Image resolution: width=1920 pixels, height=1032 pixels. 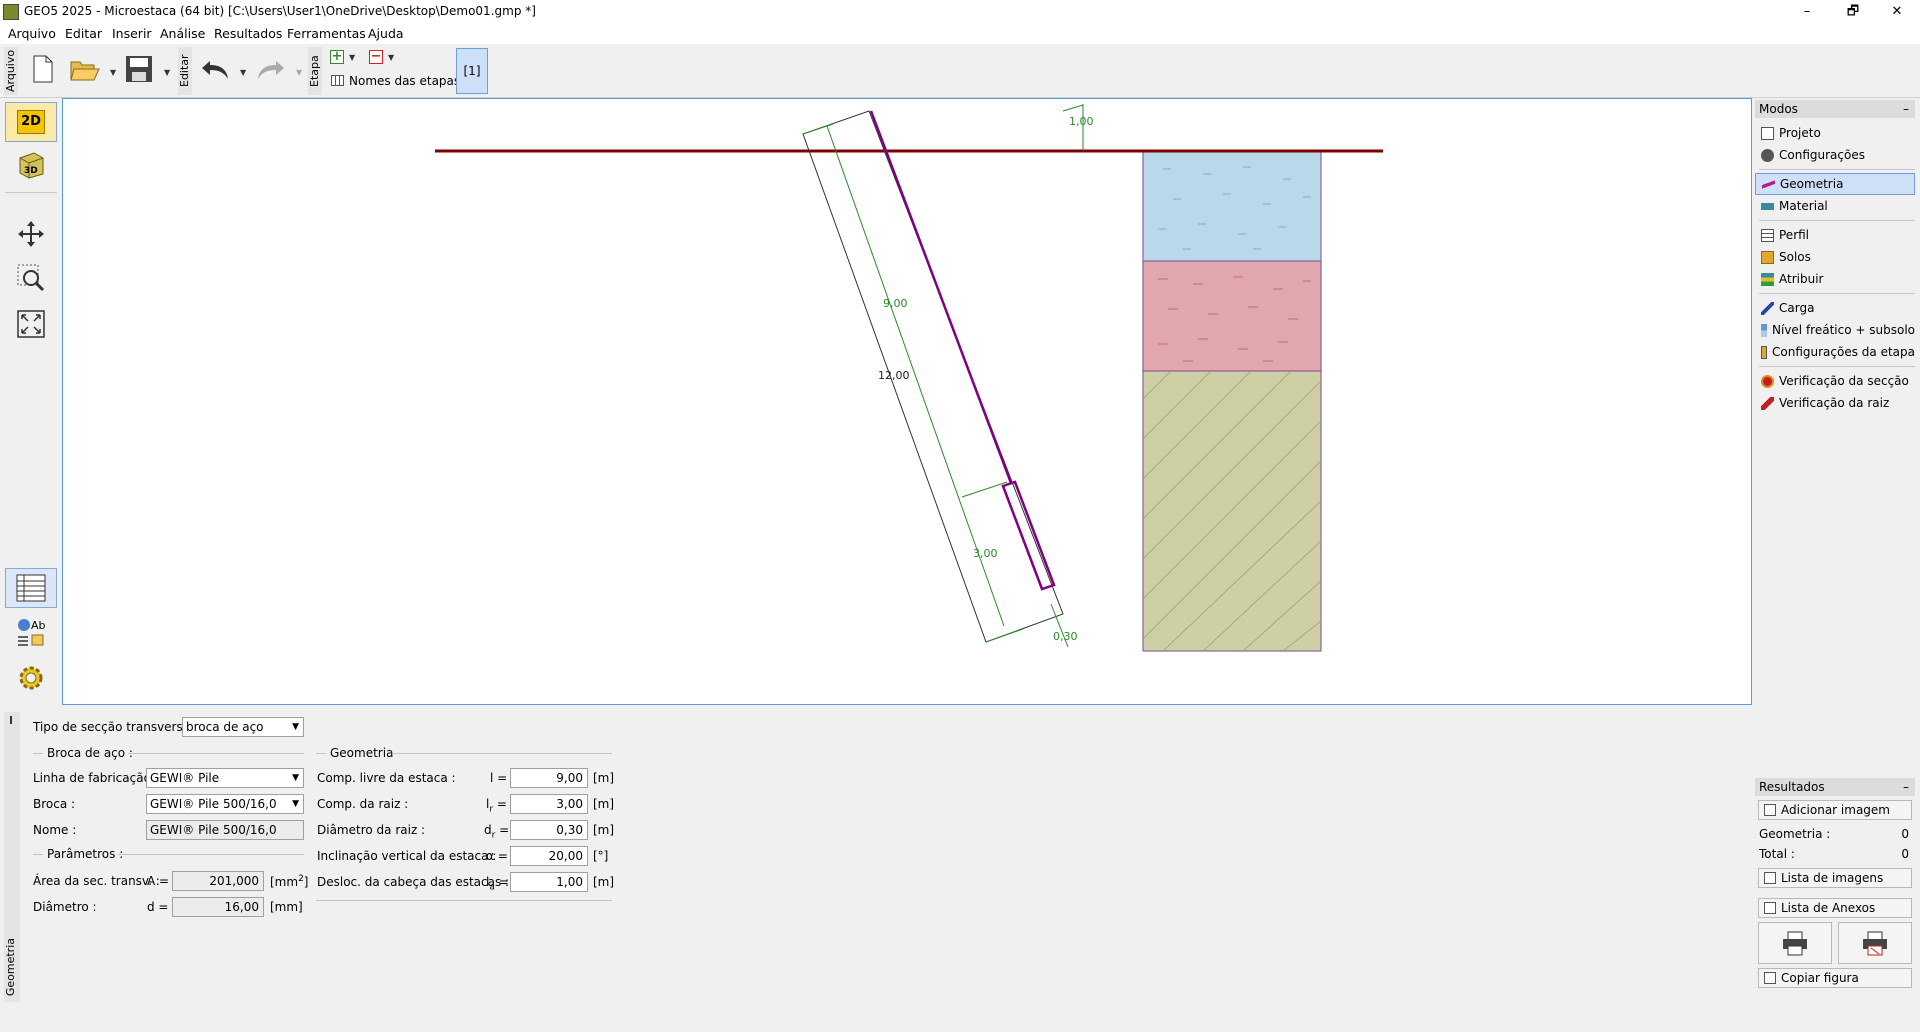 What do you see at coordinates (1777, 854) in the screenshot?
I see `total-count-label: Total :` at bounding box center [1777, 854].